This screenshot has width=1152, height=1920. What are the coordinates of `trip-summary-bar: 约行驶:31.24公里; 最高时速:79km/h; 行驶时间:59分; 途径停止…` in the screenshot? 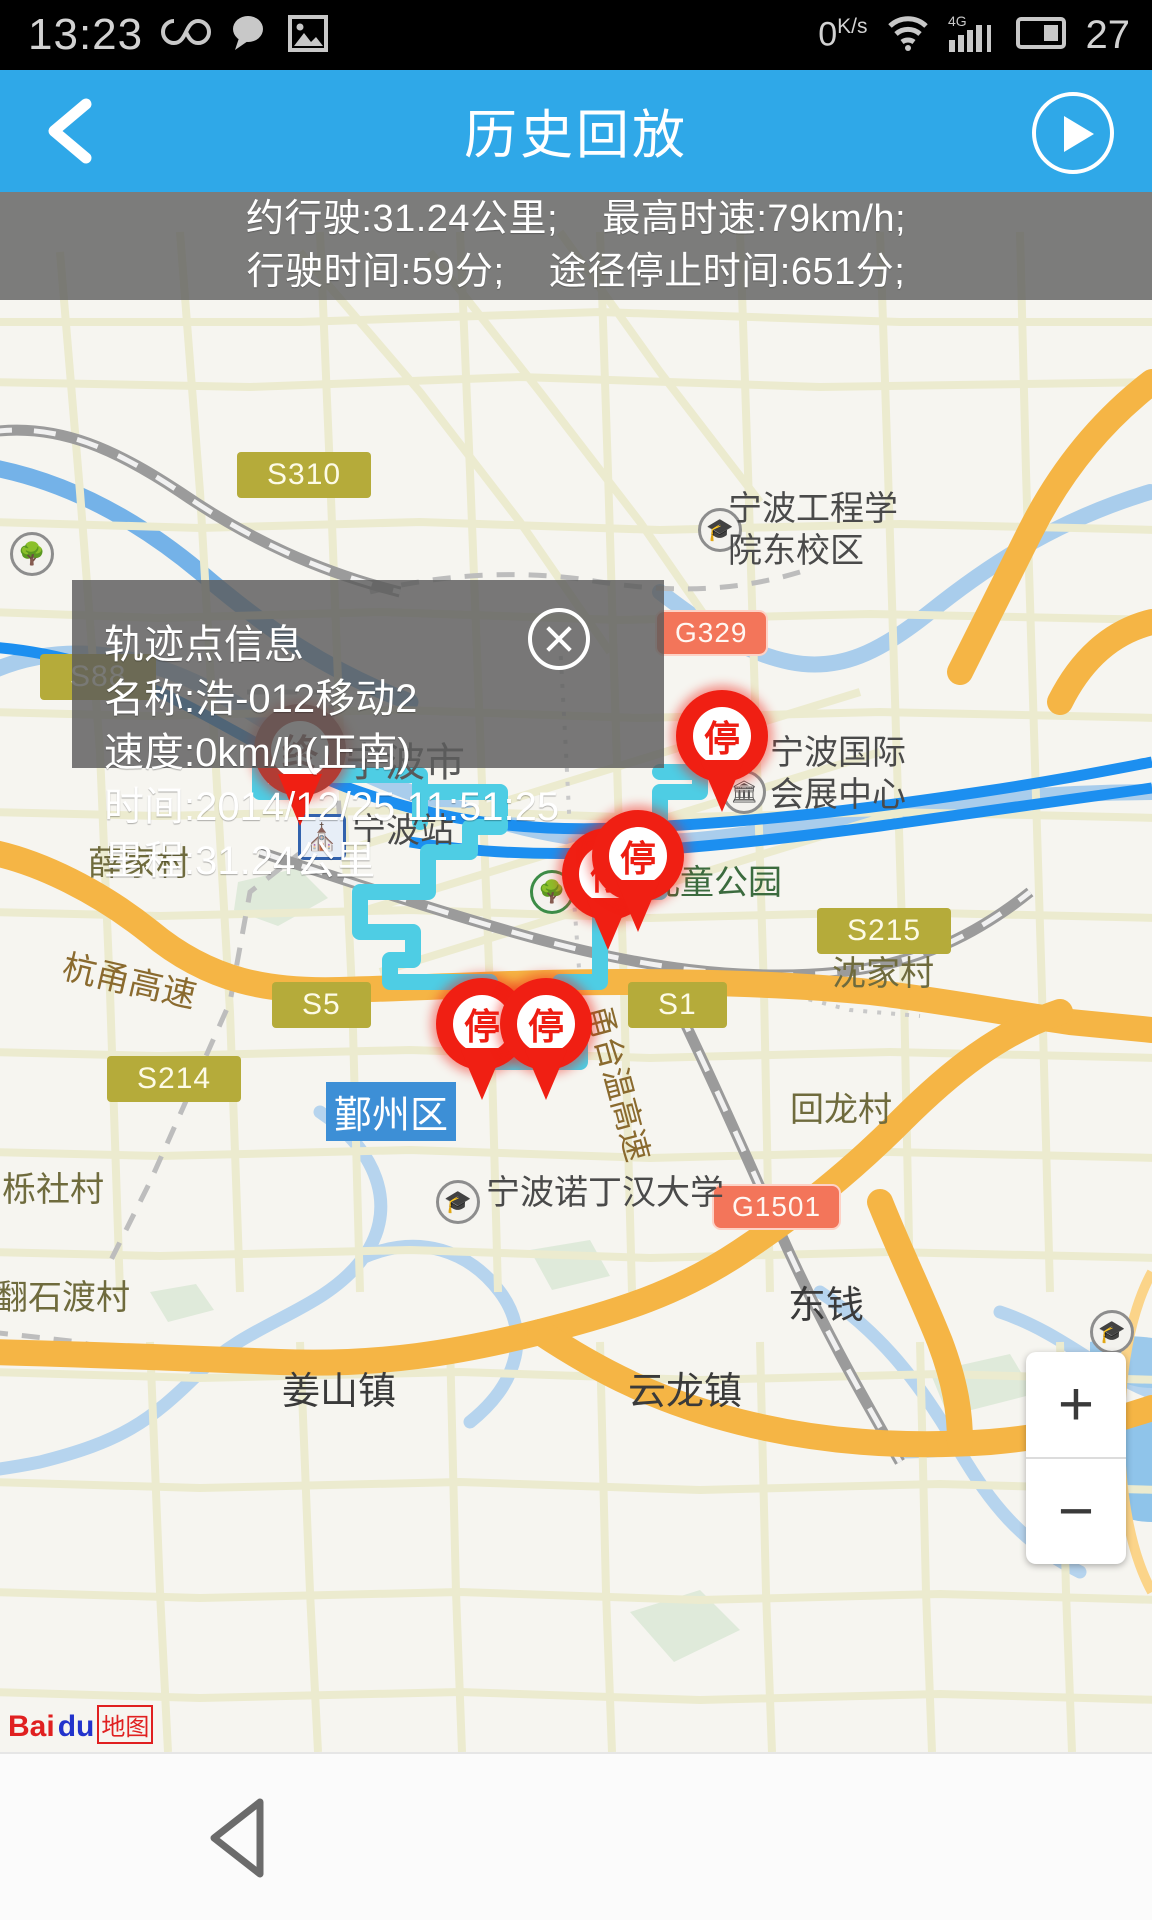 It's located at (576, 246).